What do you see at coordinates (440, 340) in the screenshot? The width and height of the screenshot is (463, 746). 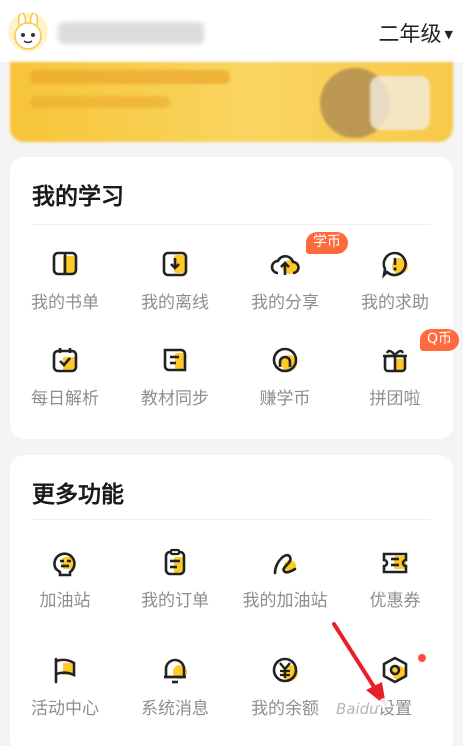 I see `qcoin-badge: Q币` at bounding box center [440, 340].